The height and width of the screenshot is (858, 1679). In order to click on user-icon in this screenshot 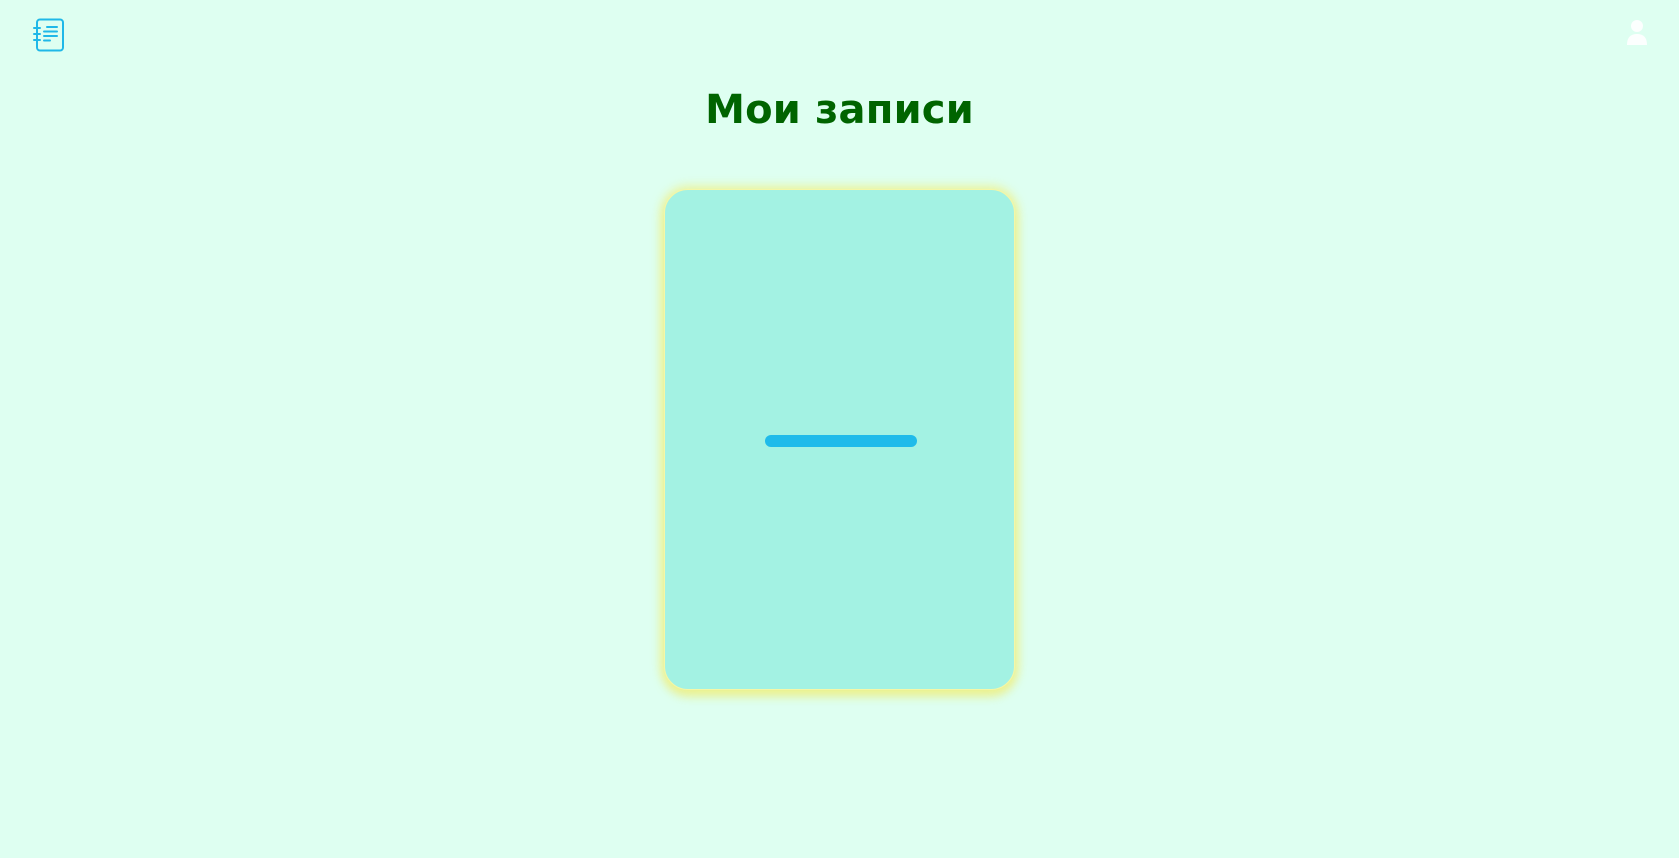, I will do `click(1637, 32)`.